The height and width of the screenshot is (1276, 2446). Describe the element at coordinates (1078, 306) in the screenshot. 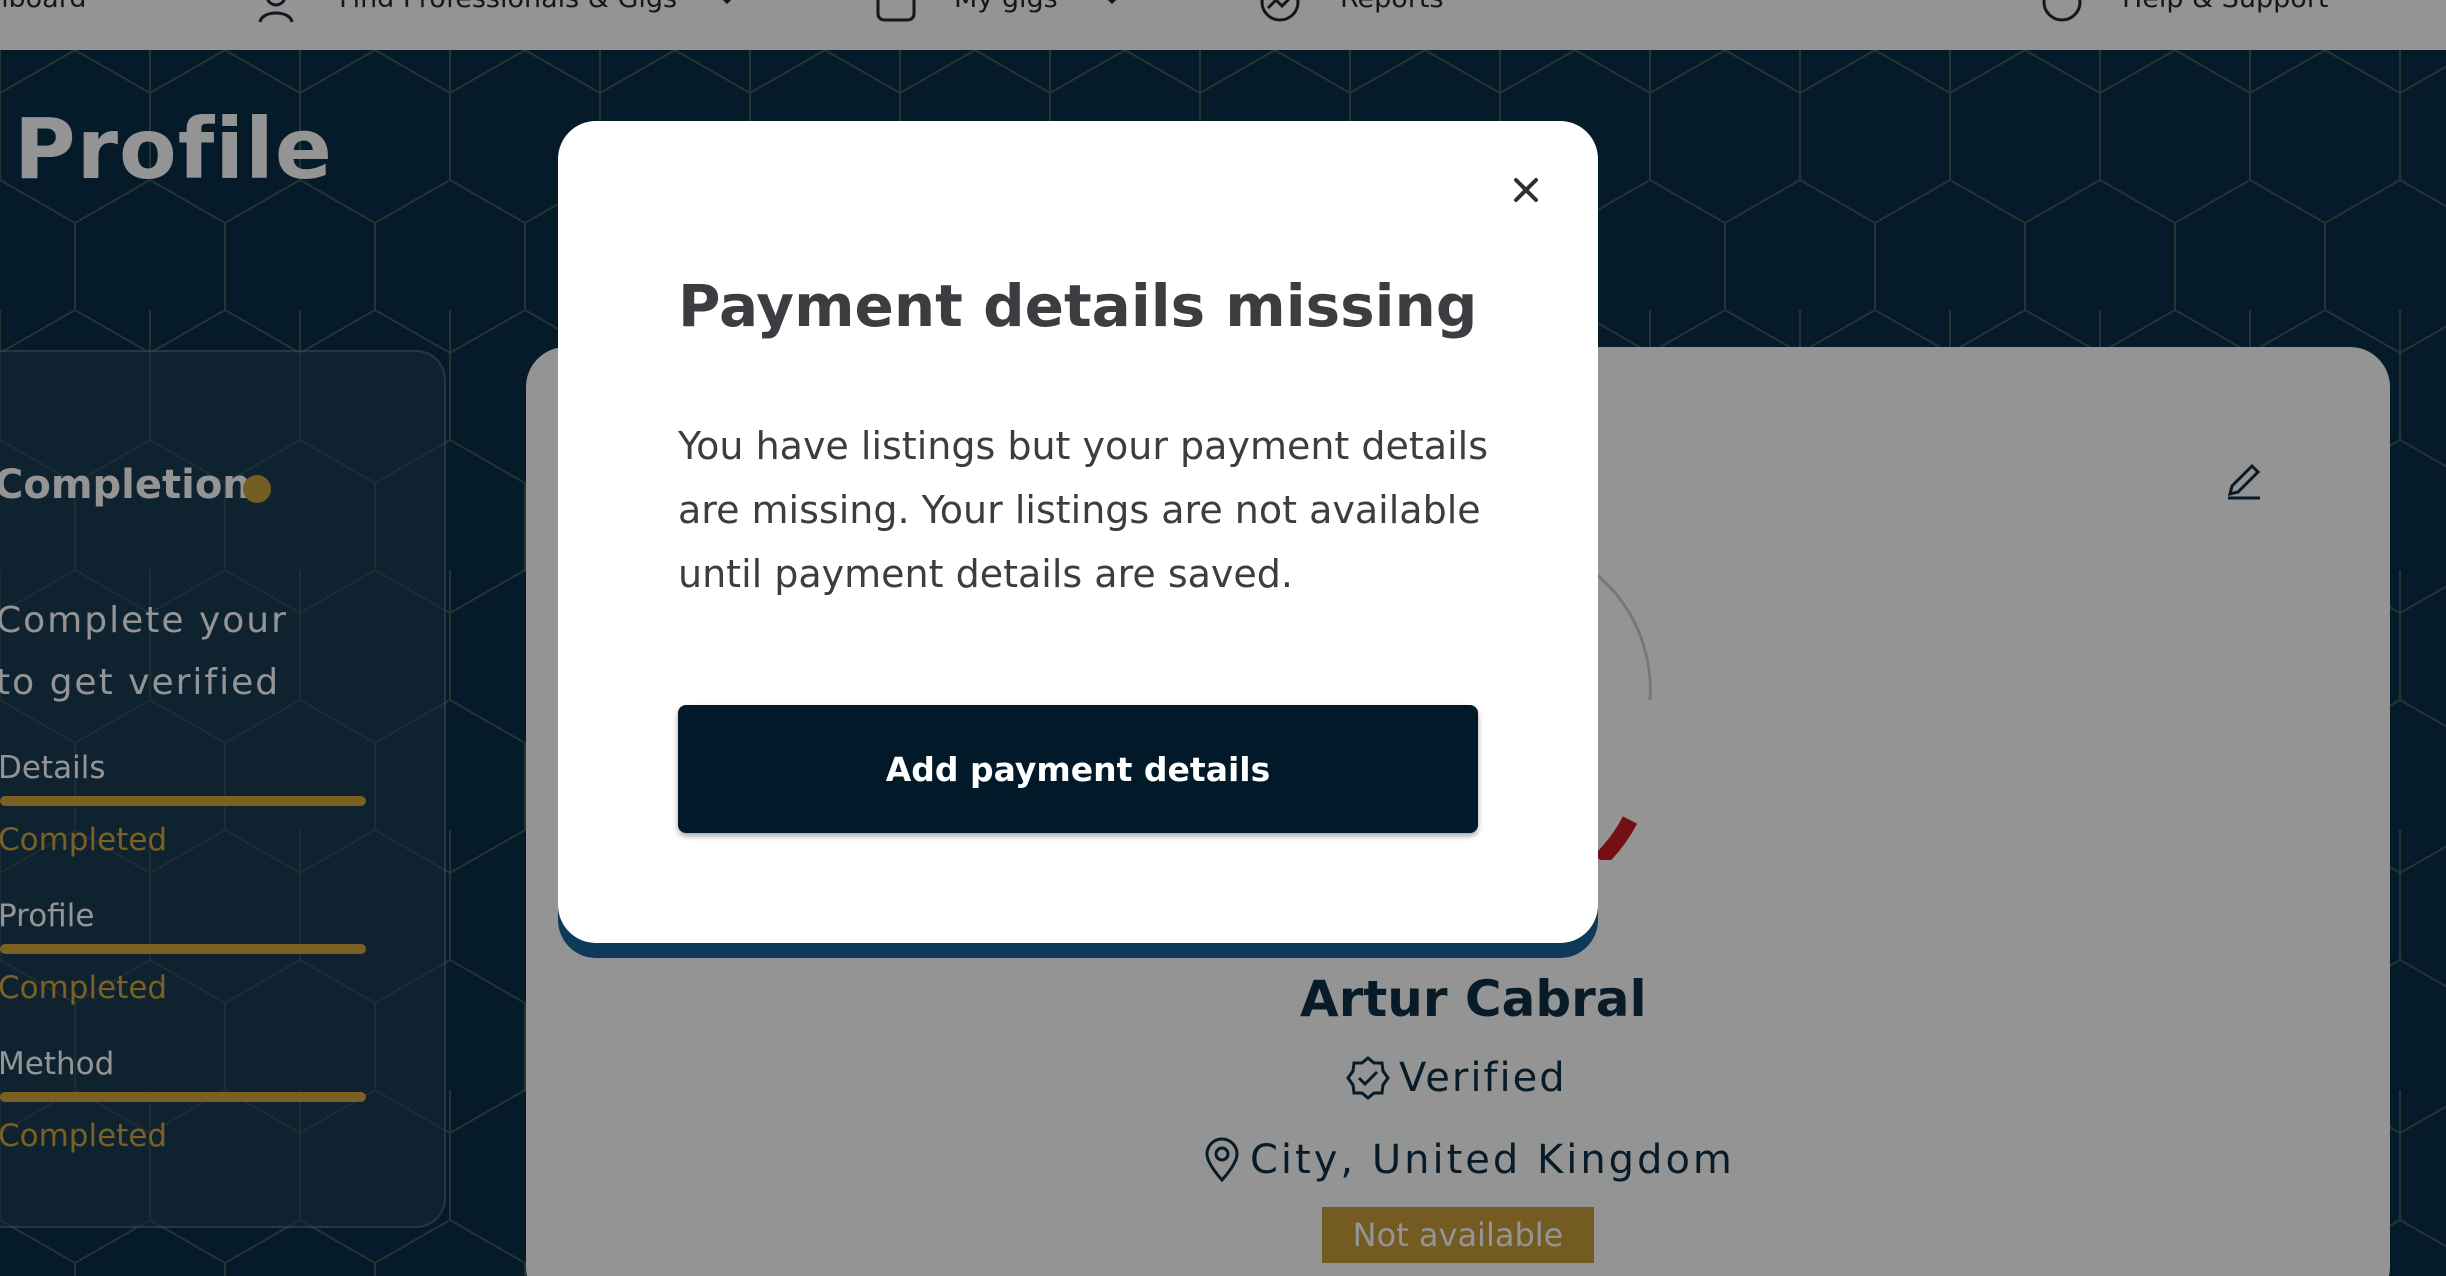

I see `modal-title: Payment details missing` at that location.